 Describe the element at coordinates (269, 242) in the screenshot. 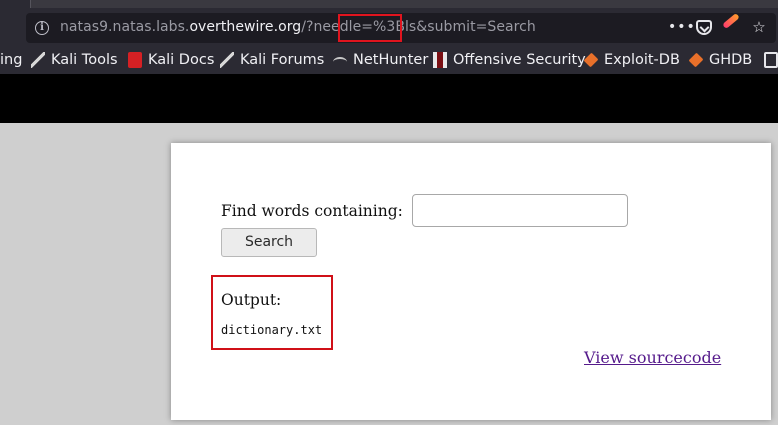

I see `search-button: Search` at that location.